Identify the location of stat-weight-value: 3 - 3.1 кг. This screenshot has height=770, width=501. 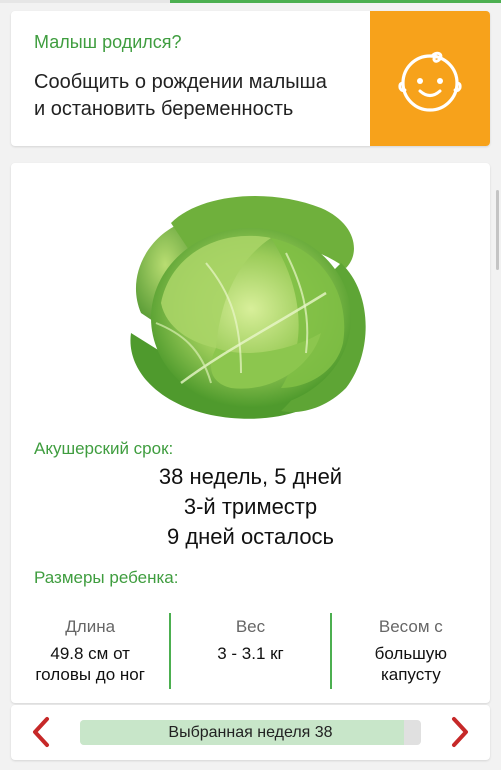
(250, 653).